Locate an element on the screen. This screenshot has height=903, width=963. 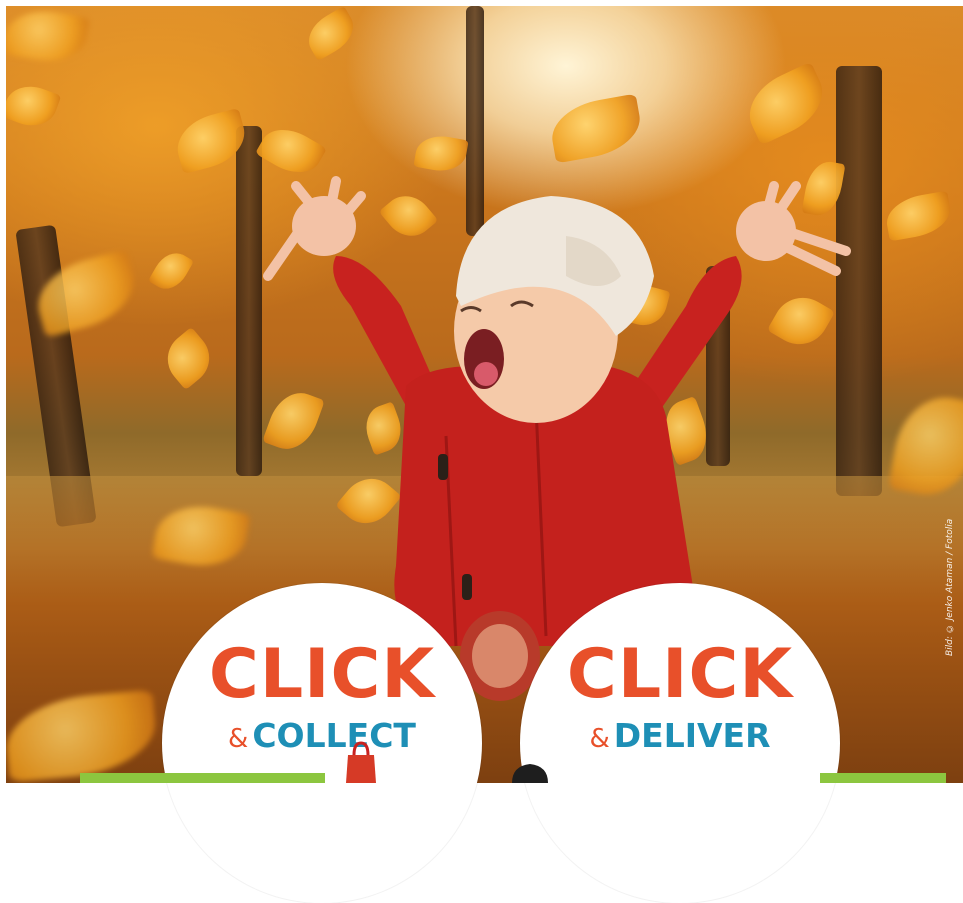
collect-label: COLLECT is located at coordinates (334, 735).